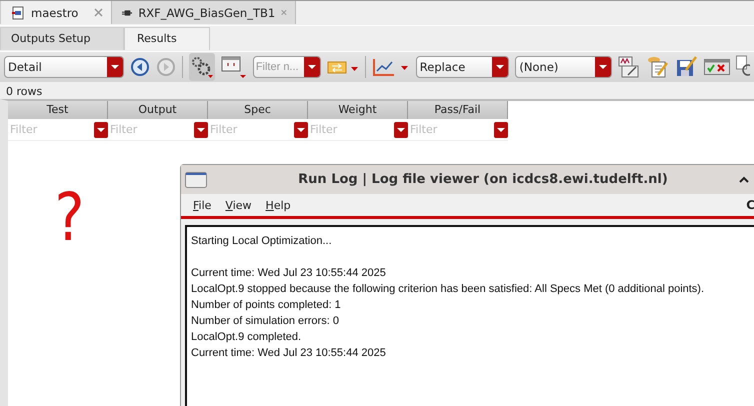  I want to click on line-chart-icon, so click(391, 67).